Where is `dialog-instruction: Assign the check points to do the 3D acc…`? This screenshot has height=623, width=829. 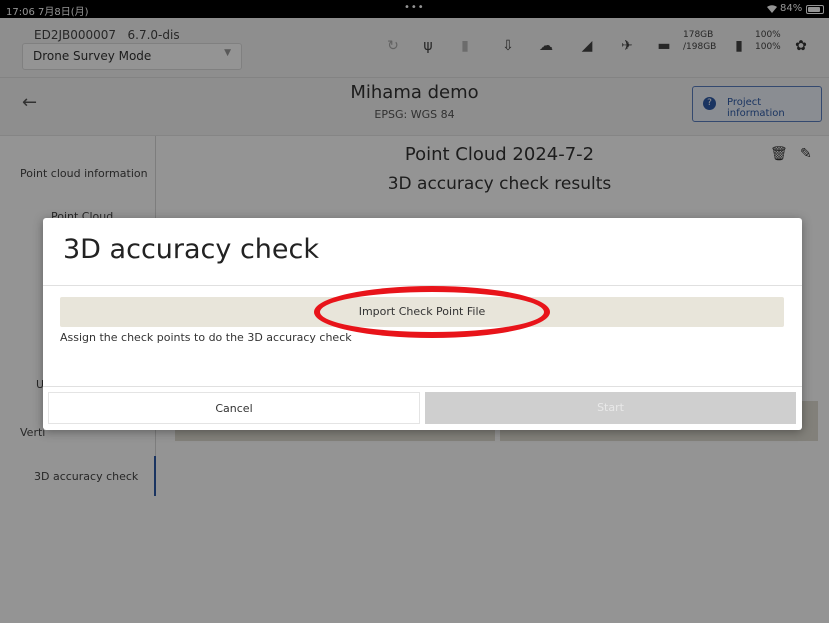 dialog-instruction: Assign the check points to do the 3D acc… is located at coordinates (206, 337).